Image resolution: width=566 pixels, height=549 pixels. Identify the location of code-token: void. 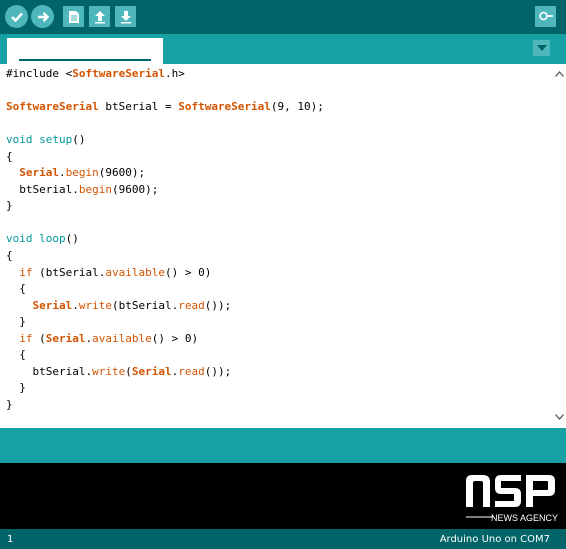
(19, 239).